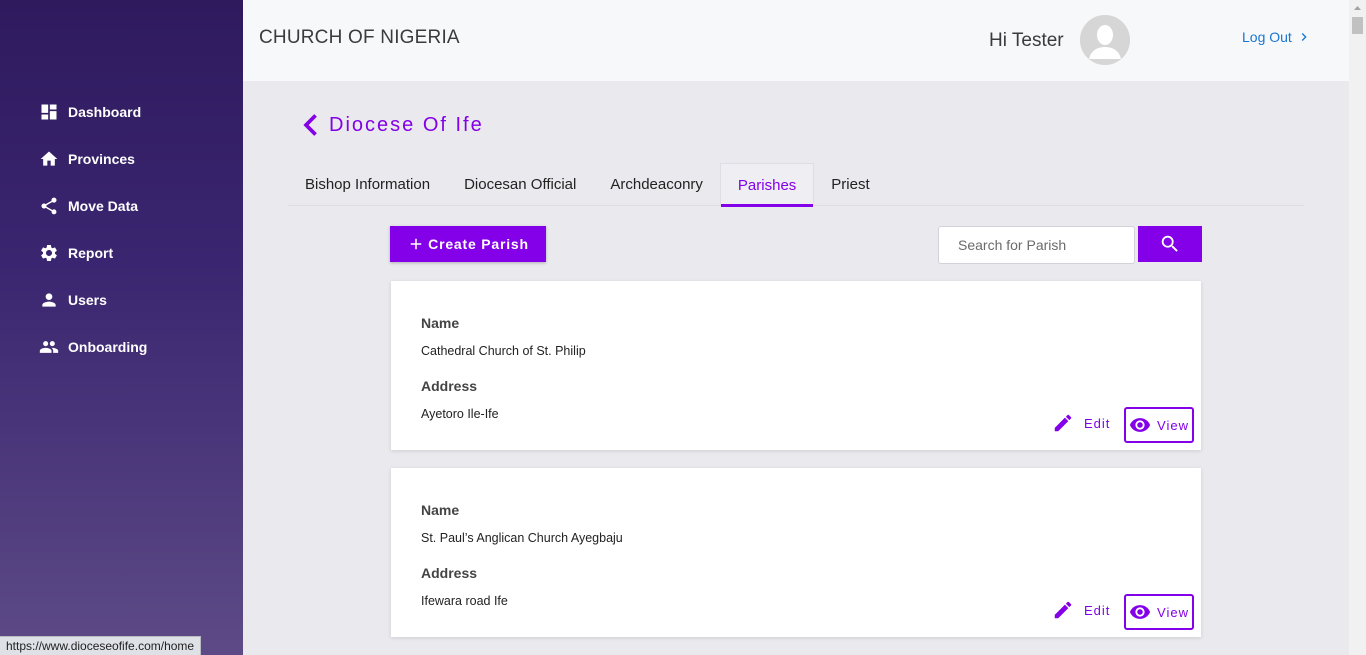 This screenshot has width=1366, height=655. What do you see at coordinates (767, 185) in the screenshot?
I see `tab-parishes: Parishes` at bounding box center [767, 185].